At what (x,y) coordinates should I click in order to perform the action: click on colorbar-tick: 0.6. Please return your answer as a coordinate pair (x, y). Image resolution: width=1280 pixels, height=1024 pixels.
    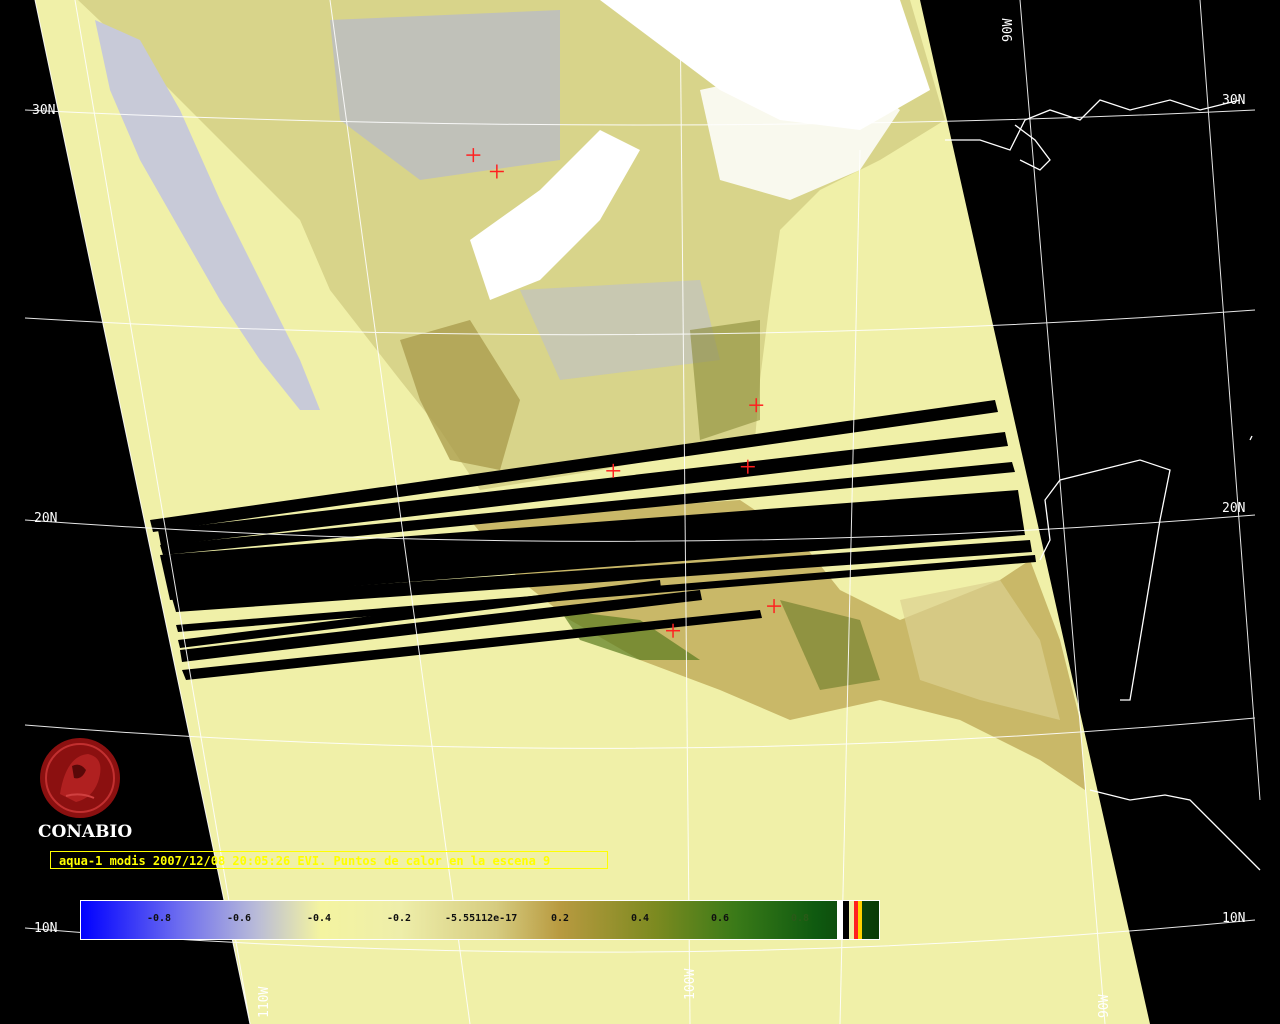
    Looking at the image, I should click on (720, 918).